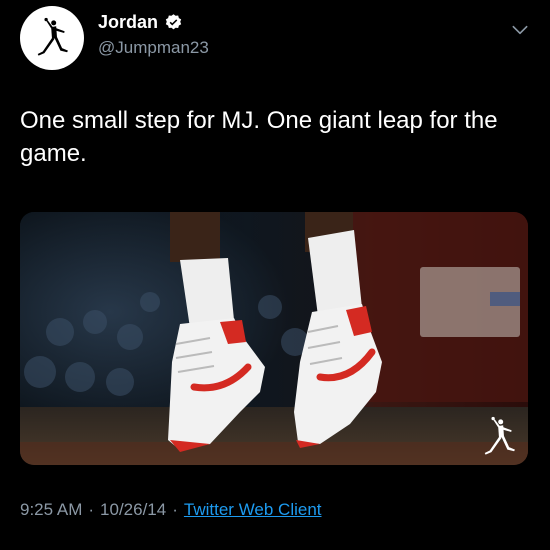  Describe the element at coordinates (133, 510) in the screenshot. I see `tweet-date: 10/26/14` at that location.